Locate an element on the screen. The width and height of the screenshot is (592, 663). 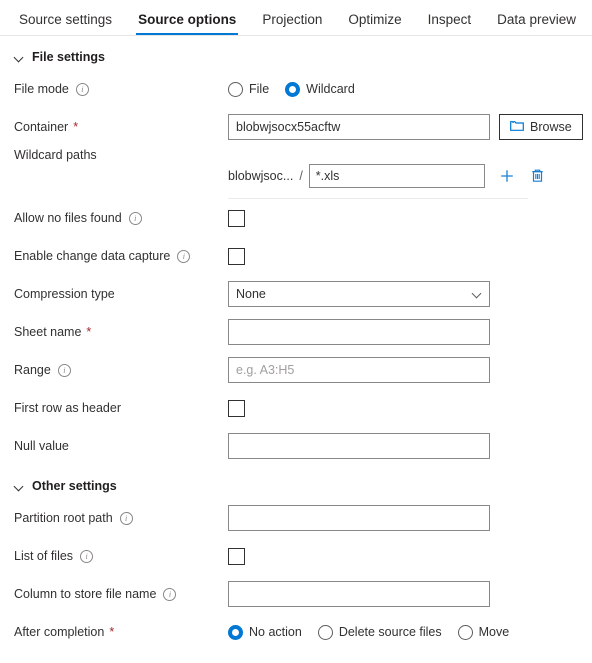
control-sheet-name is located at coordinates (410, 332).